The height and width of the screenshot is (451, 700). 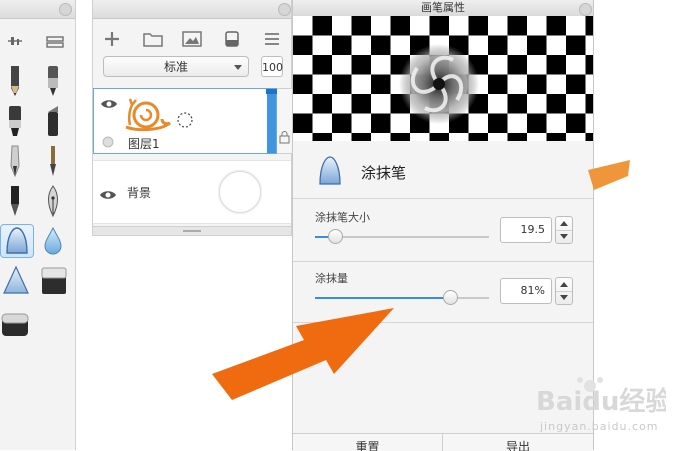 I want to click on pencil-icon, so click(x=19, y=81).